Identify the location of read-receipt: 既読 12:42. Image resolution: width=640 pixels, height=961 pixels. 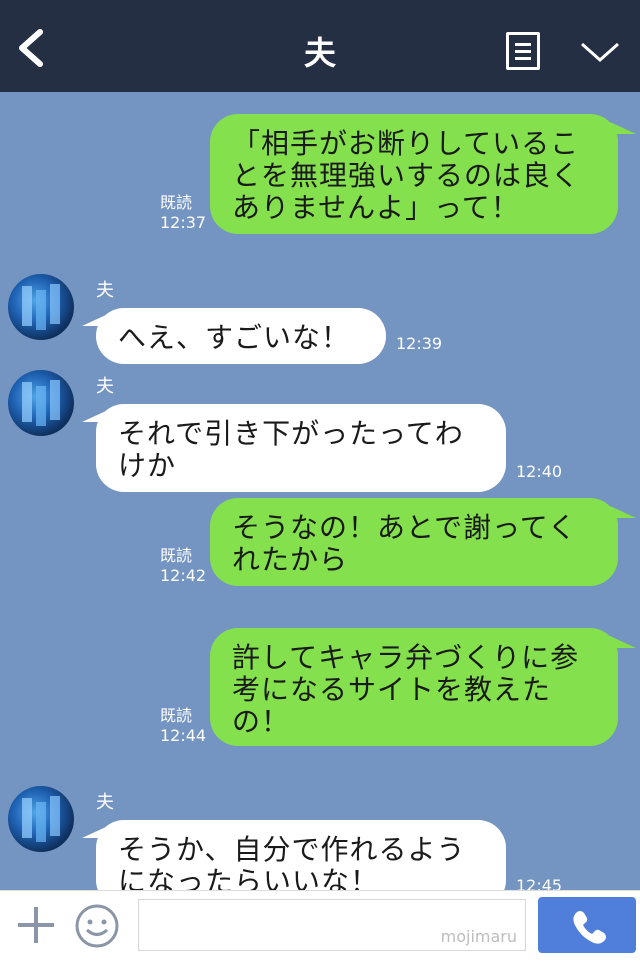
(183, 565).